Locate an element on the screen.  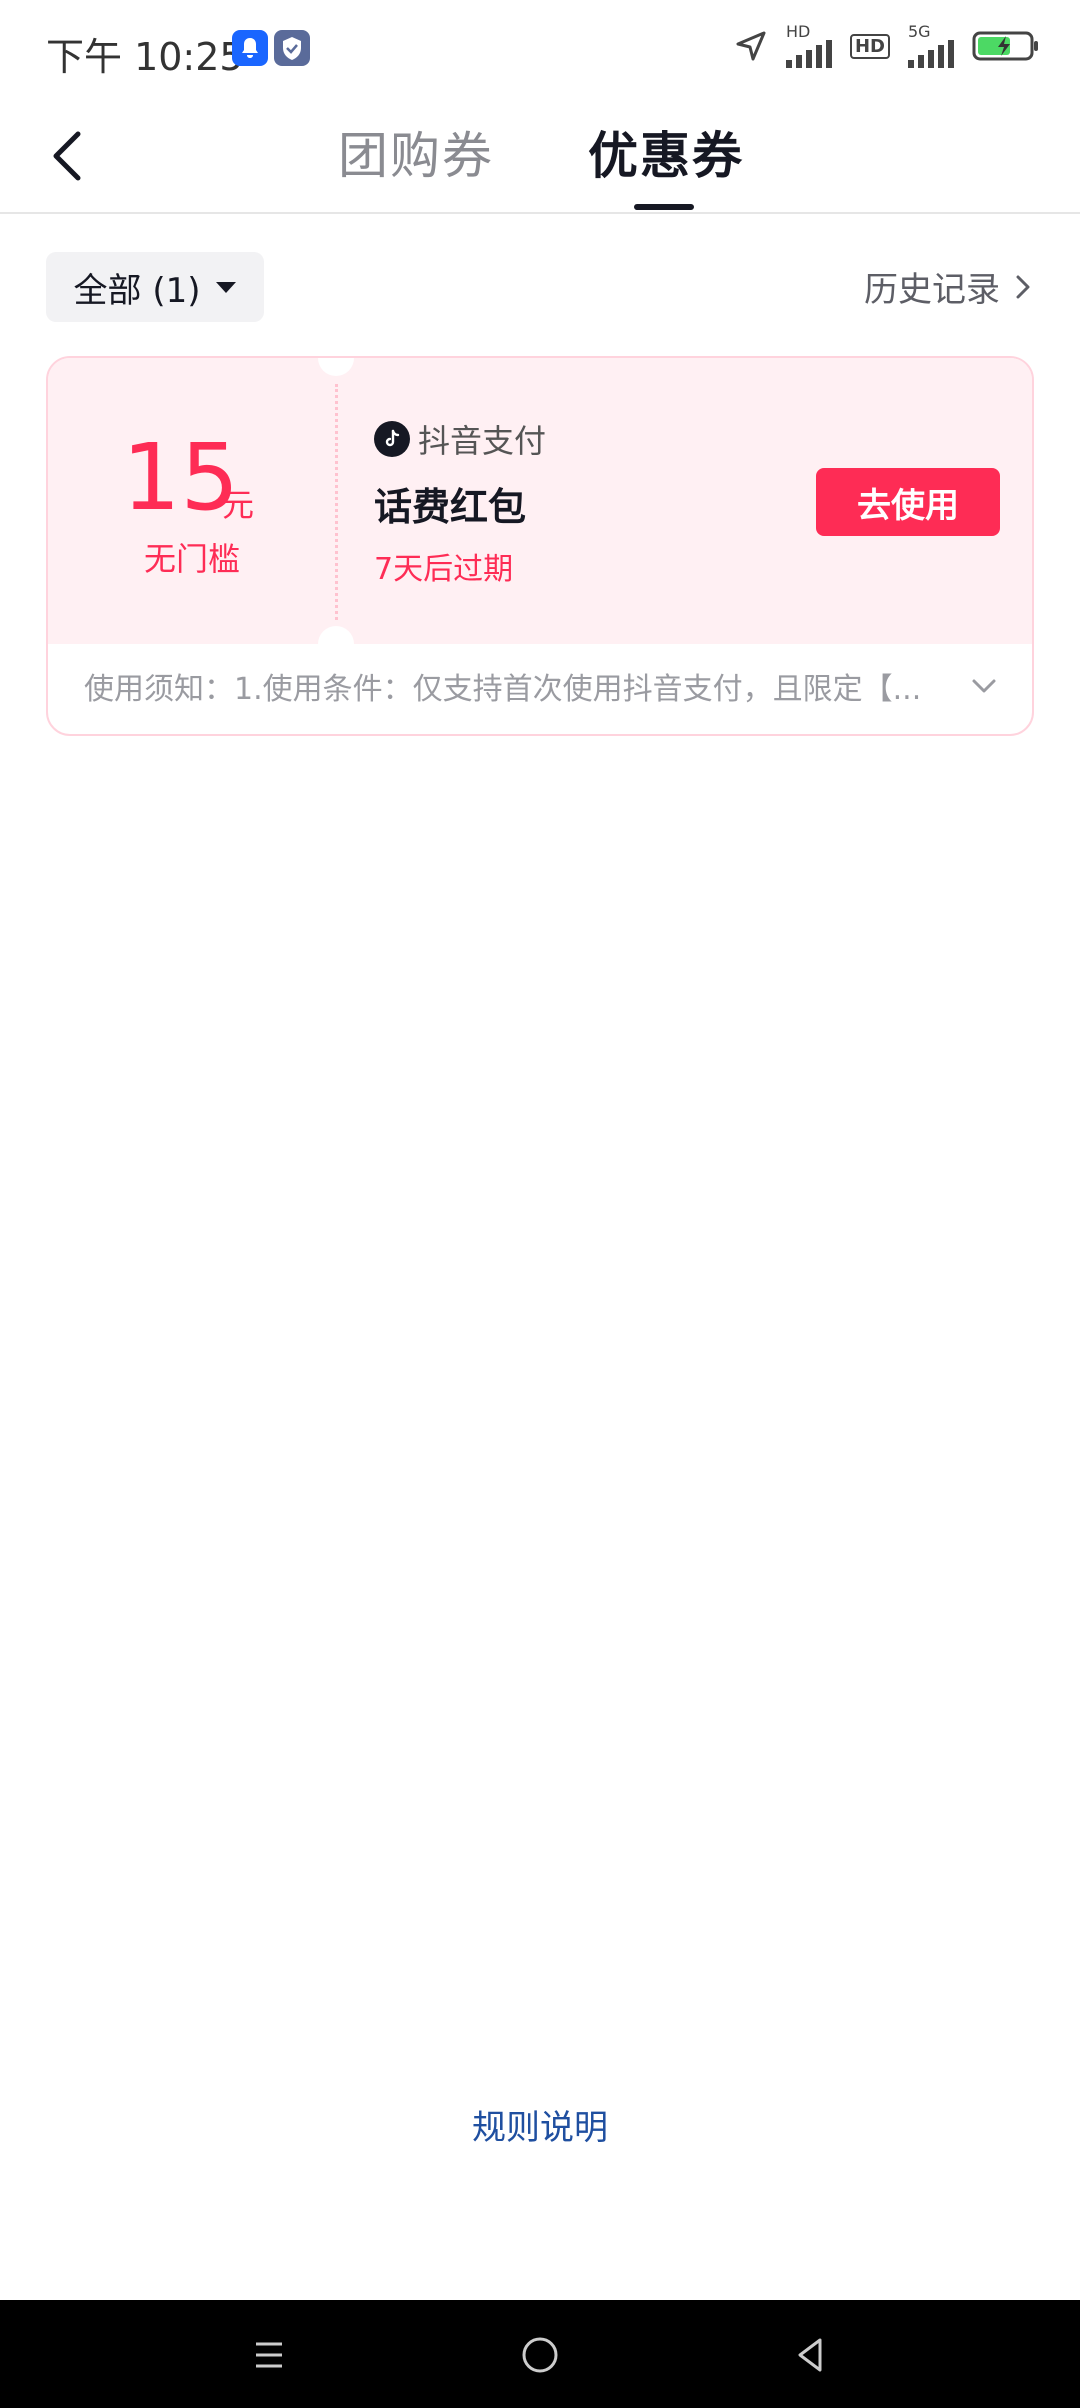
coupon-brand: 抖音支付 is located at coordinates (460, 439).